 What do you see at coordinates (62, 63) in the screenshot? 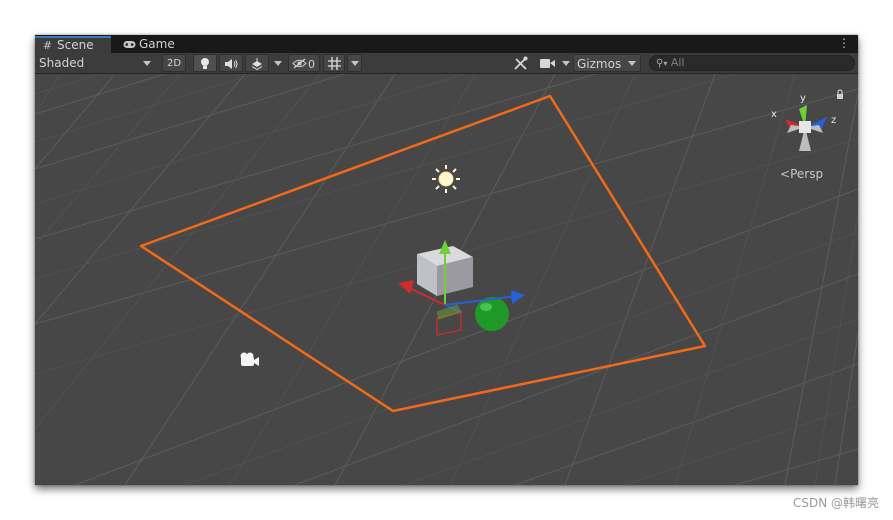
I see `shading-mode-label: Shaded` at bounding box center [62, 63].